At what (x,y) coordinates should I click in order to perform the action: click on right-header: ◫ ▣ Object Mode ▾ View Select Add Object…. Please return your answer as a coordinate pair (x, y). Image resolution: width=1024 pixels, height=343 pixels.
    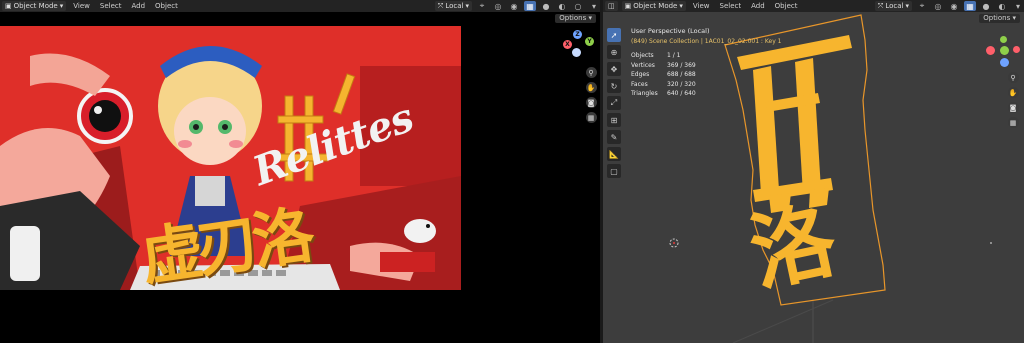
    Looking at the image, I should click on (813, 6).